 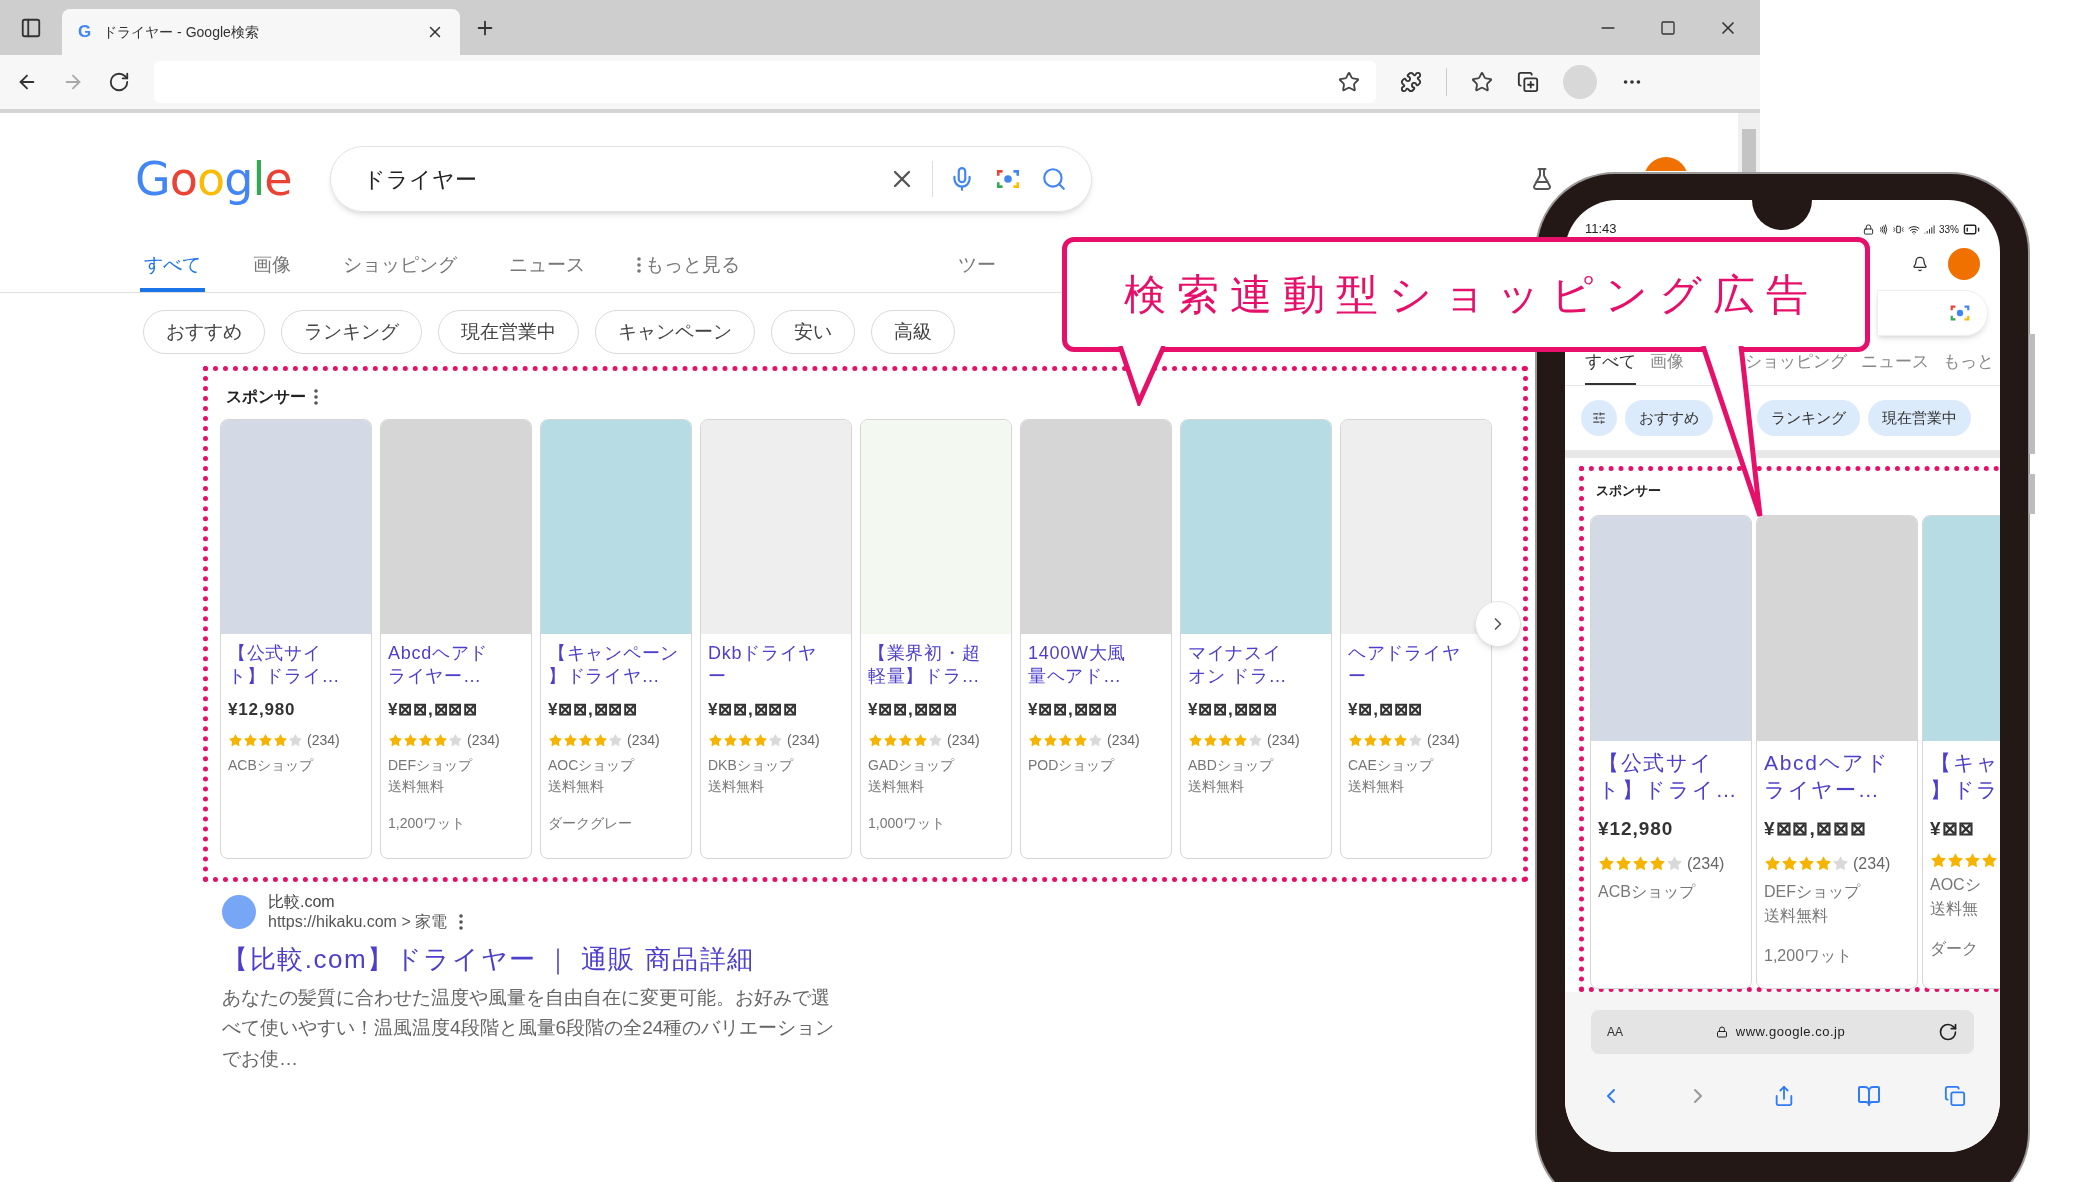 I want to click on shipping-note: 送料無, so click(x=1954, y=908).